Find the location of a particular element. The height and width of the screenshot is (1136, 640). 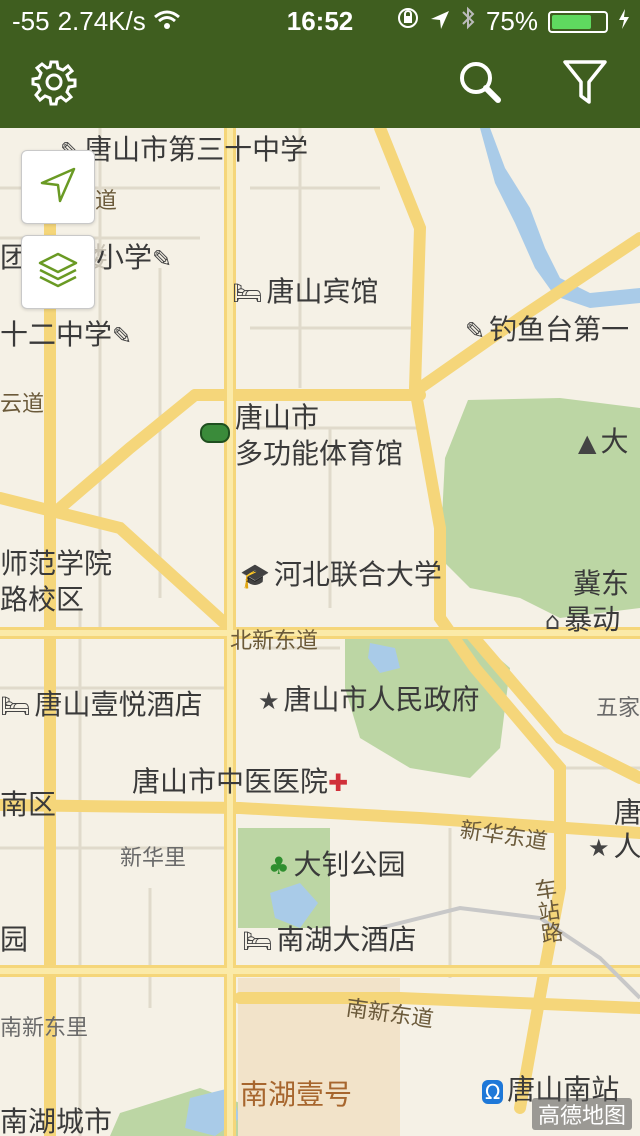

poi-name: 唐山壹悦酒店 is located at coordinates (118, 704).